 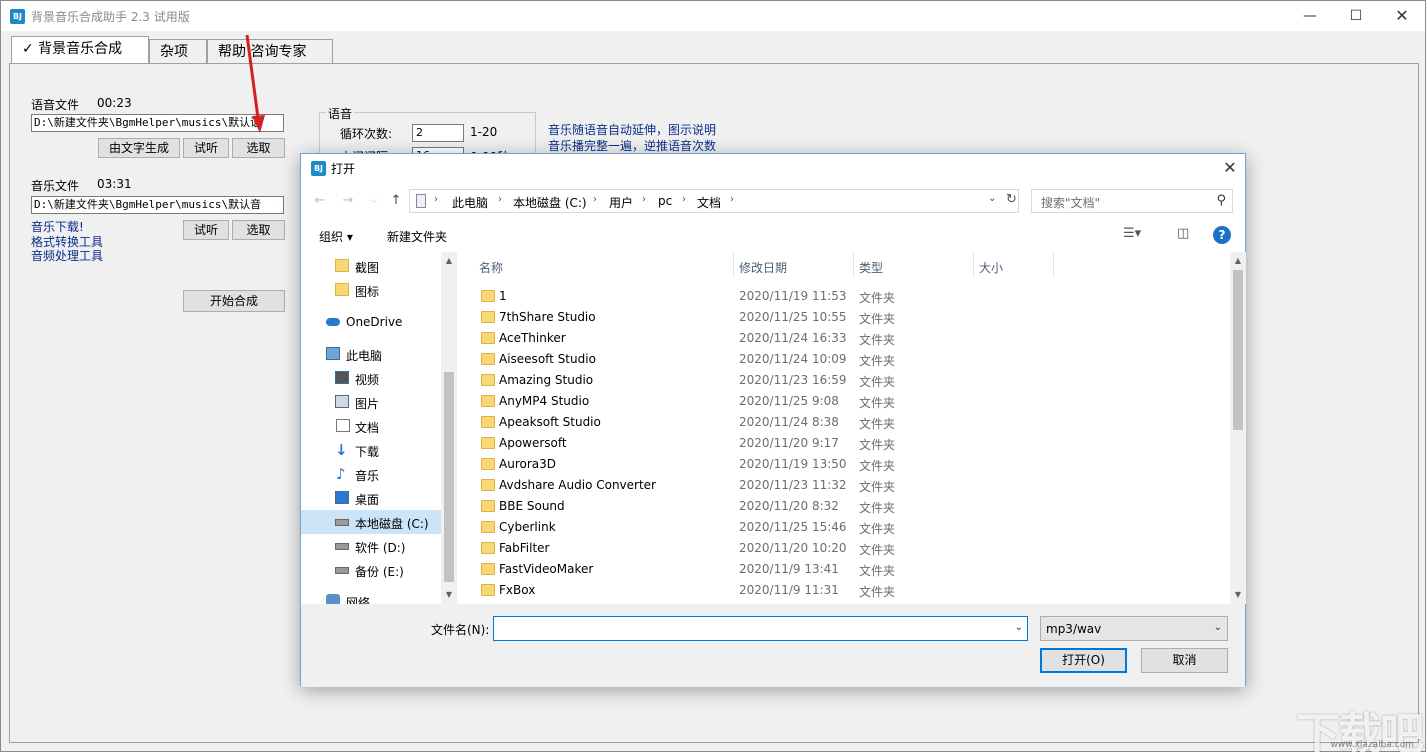 I want to click on forward-arrow-icon: →, so click(x=348, y=201).